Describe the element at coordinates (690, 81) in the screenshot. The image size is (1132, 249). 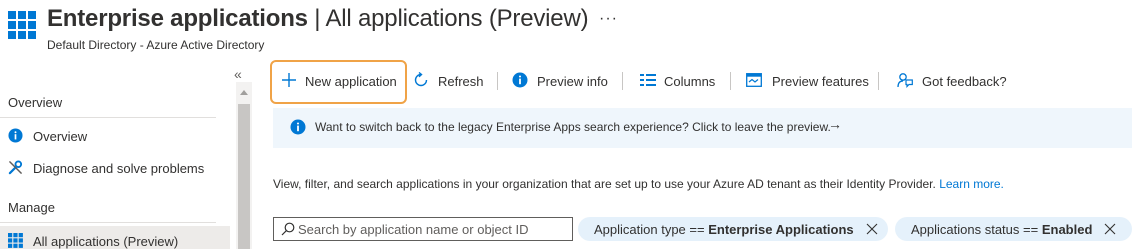
I see `columns-label: Columns` at that location.